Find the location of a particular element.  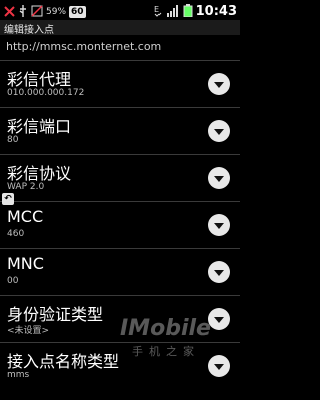

row-title: 彩信协议 is located at coordinates (39, 173).